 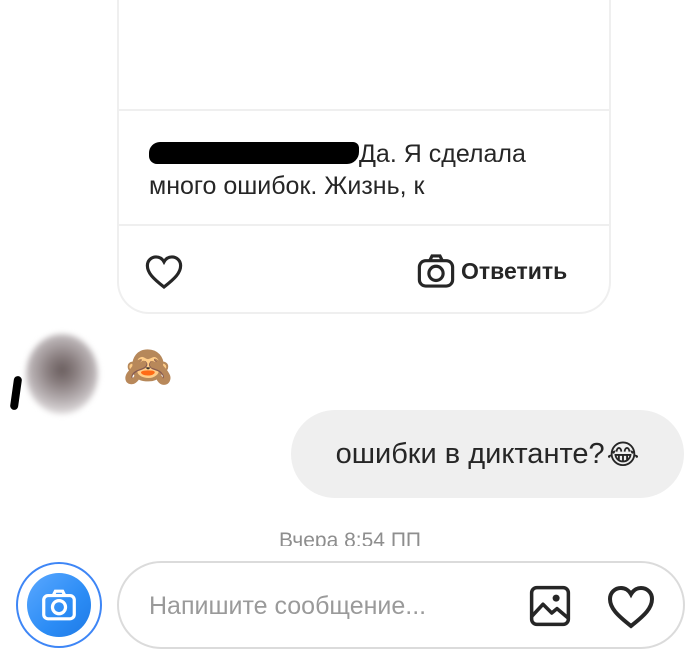 I want to click on outgoing-message-bubble: ошибки в диктанте? 😂, so click(x=487, y=454).